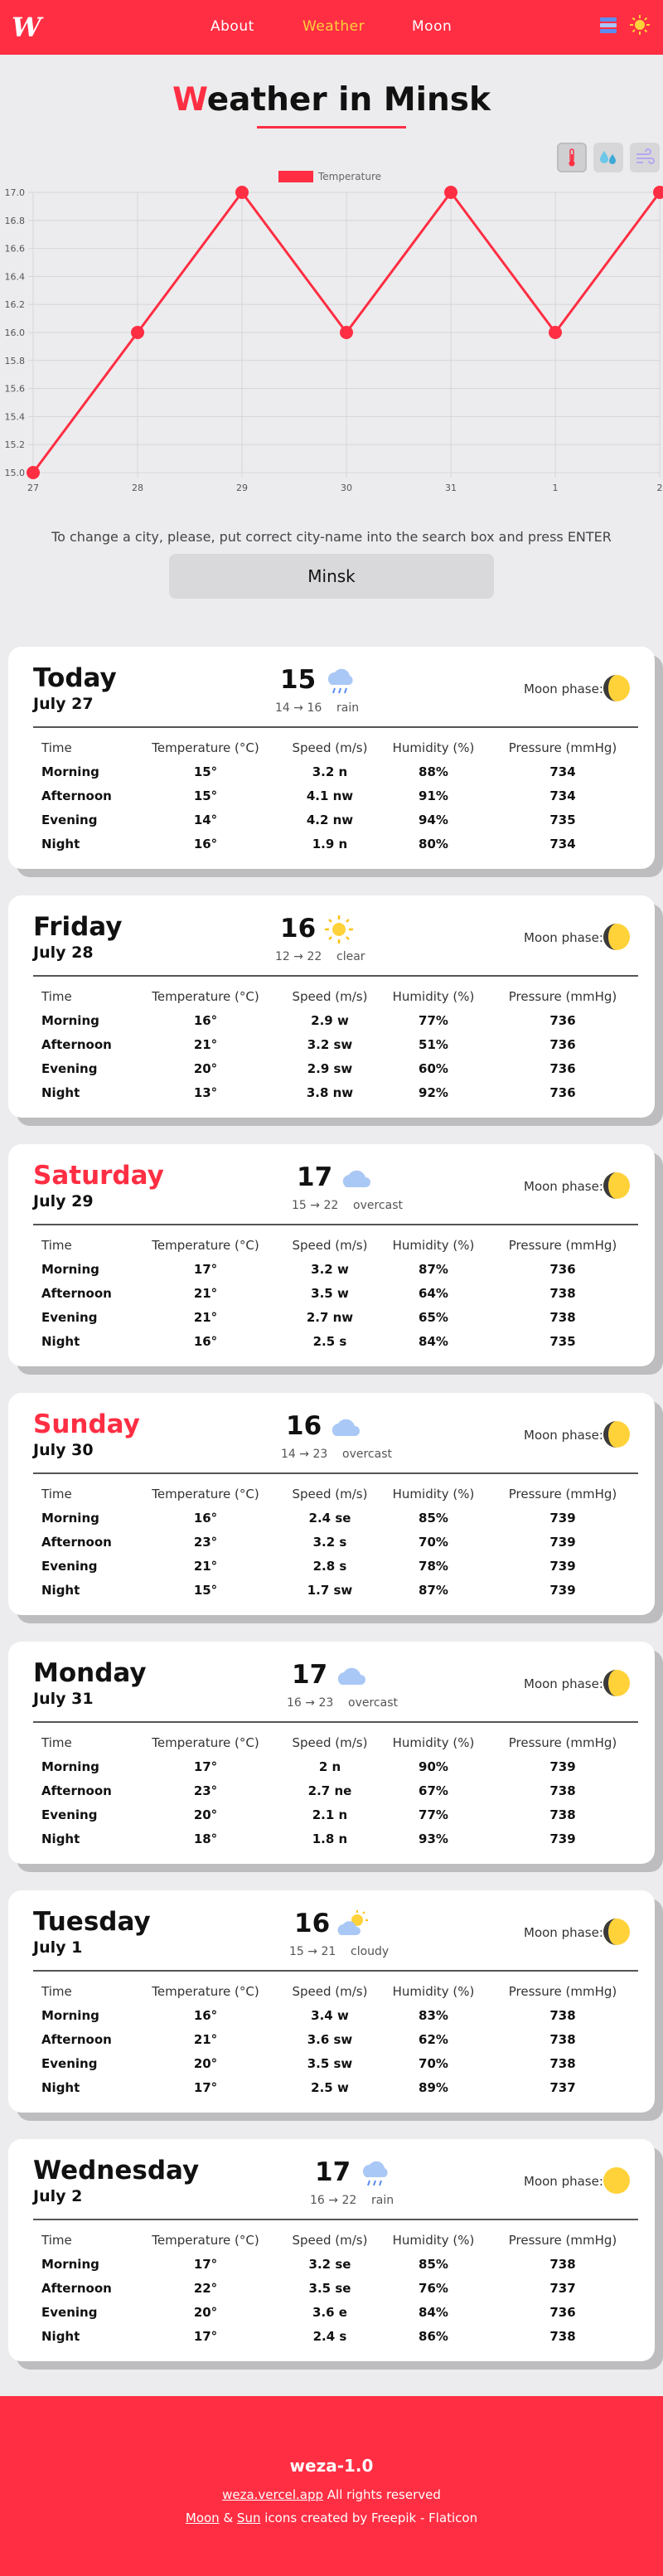  I want to click on table-cell: 3.5 sw, so click(330, 2063).